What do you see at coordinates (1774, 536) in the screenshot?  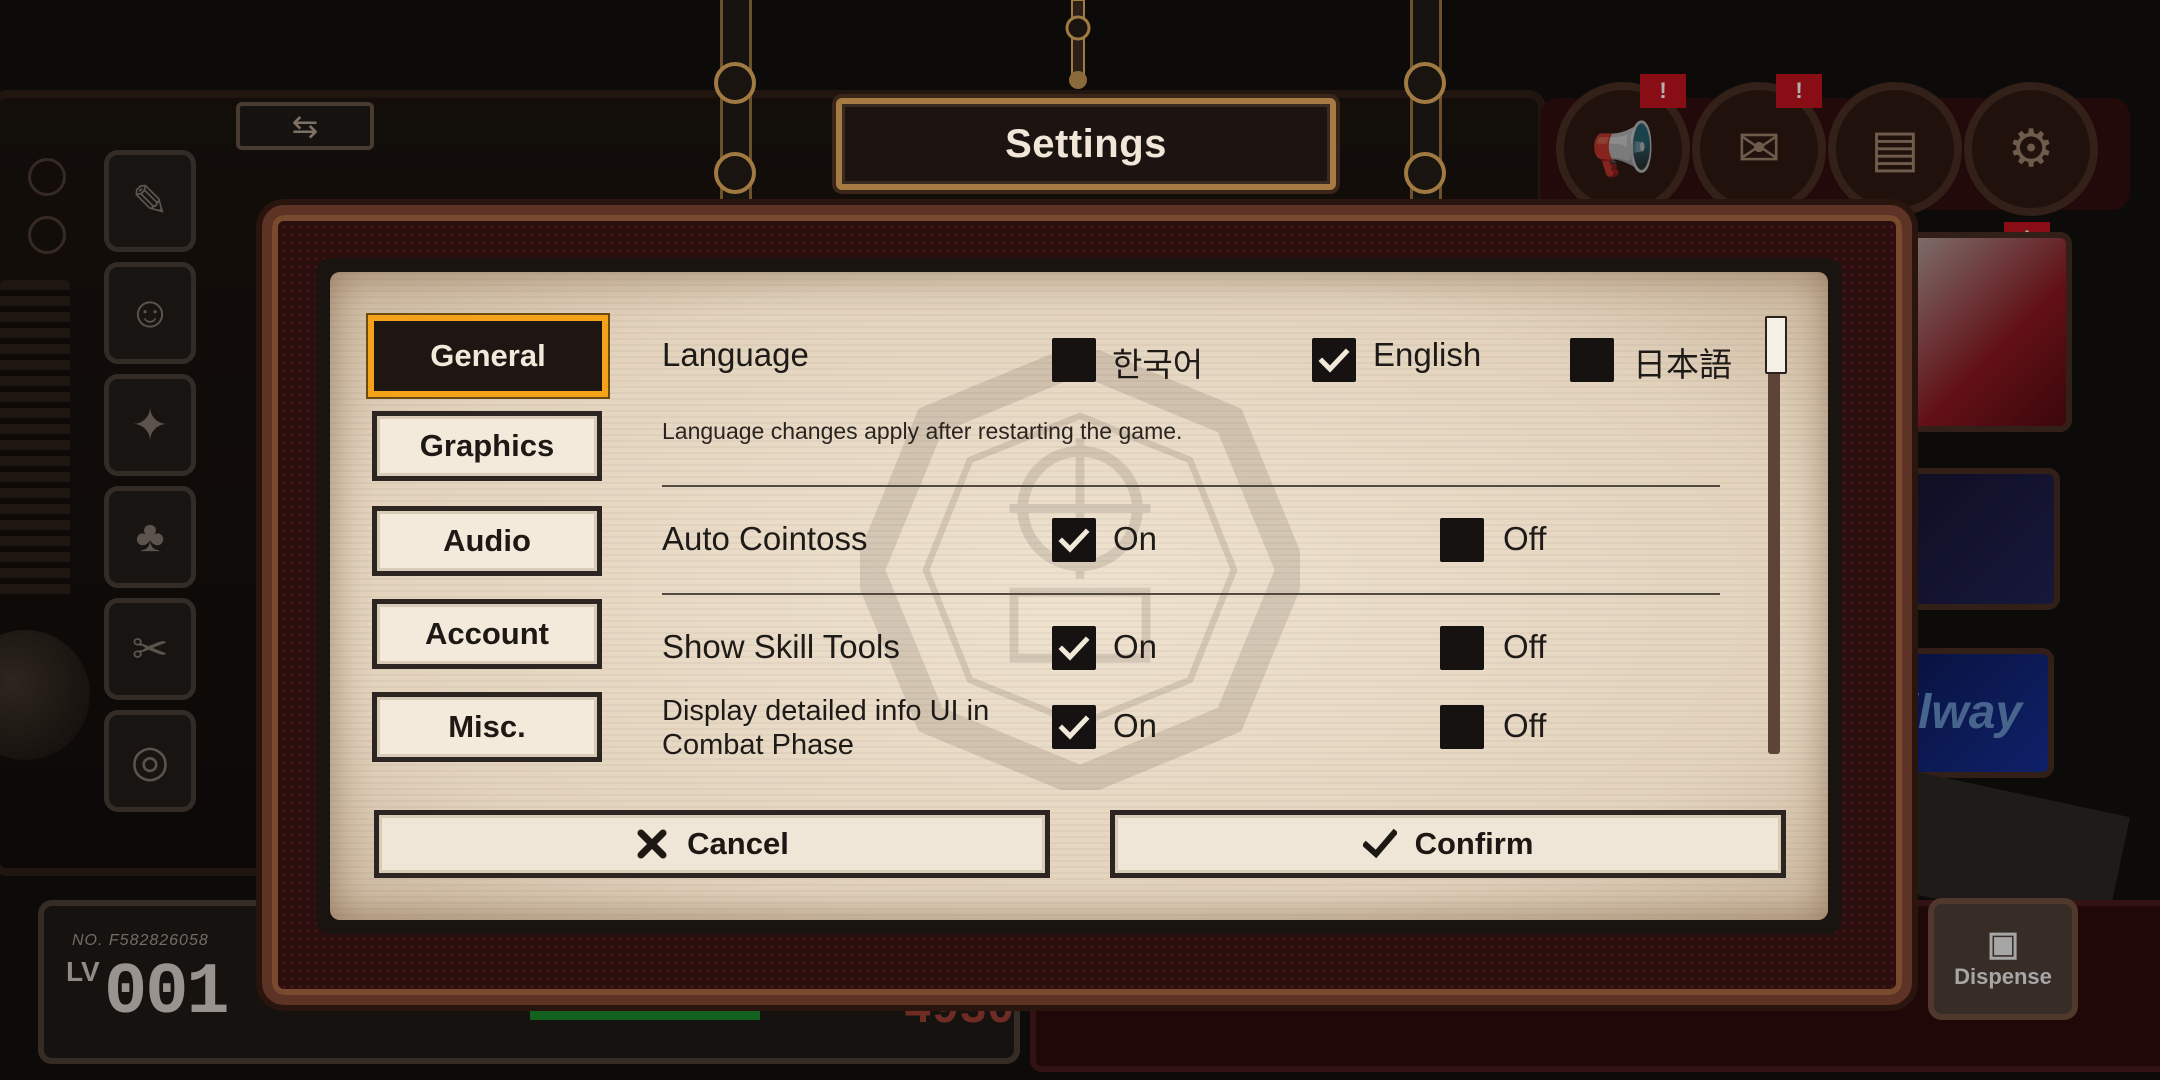 I see `settings-scrollbar` at bounding box center [1774, 536].